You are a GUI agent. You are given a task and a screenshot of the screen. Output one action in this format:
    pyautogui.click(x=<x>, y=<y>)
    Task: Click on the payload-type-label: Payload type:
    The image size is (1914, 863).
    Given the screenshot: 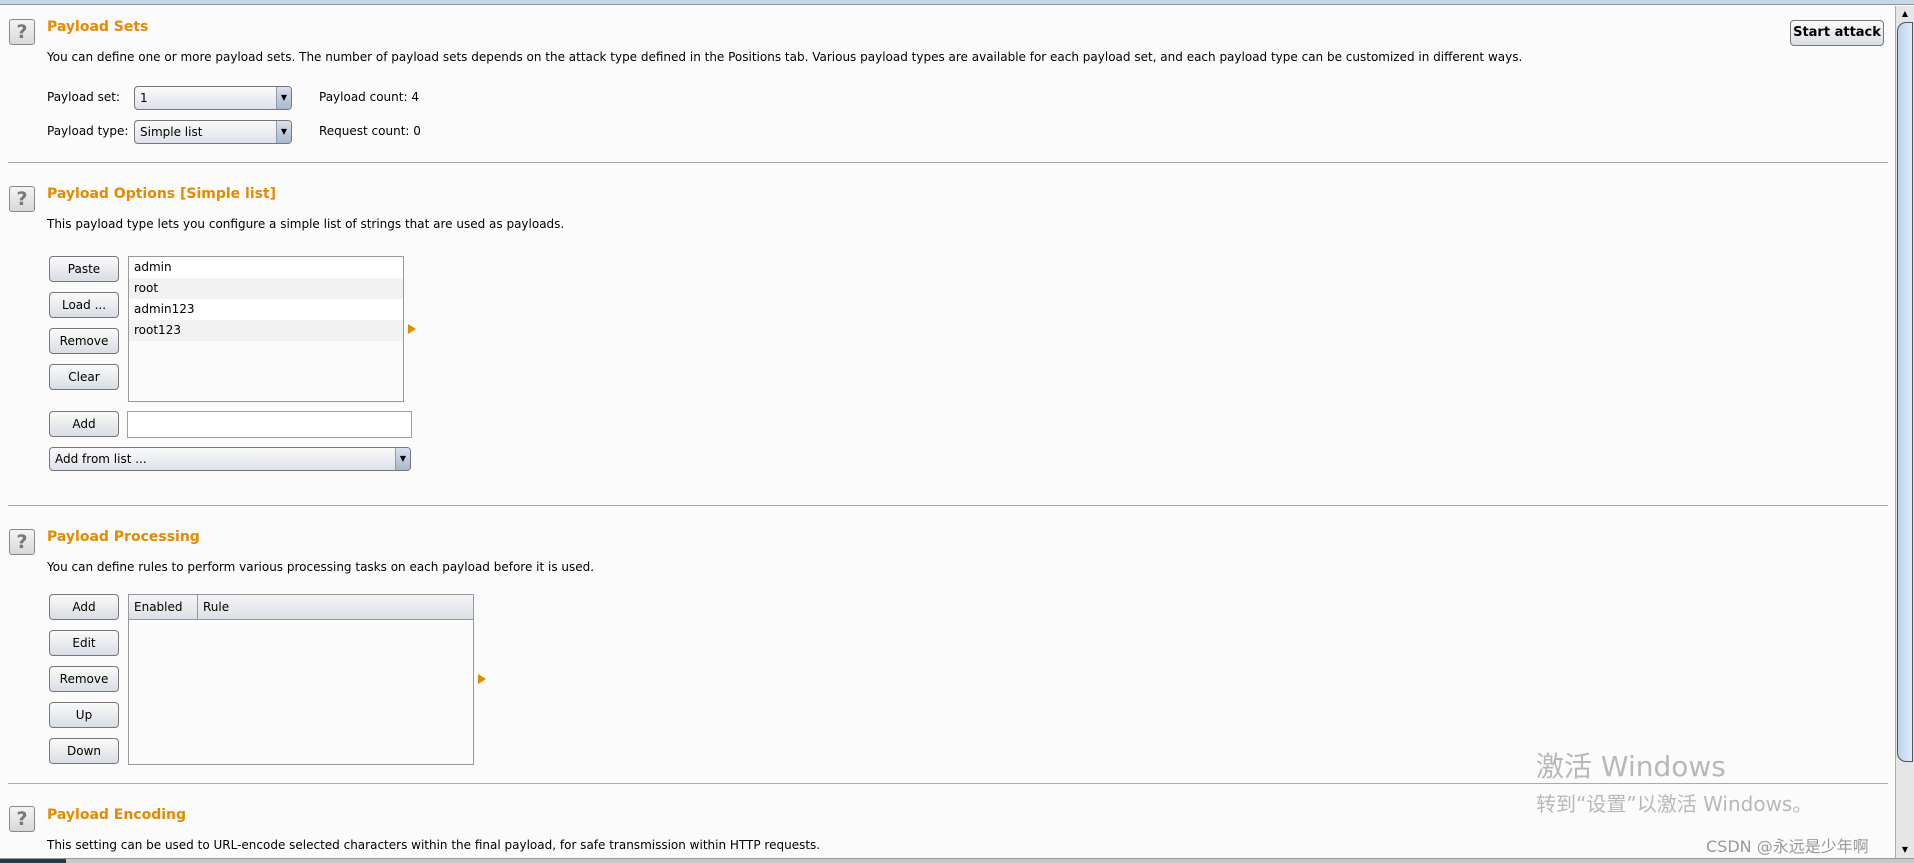 What is the action you would take?
    pyautogui.click(x=88, y=131)
    